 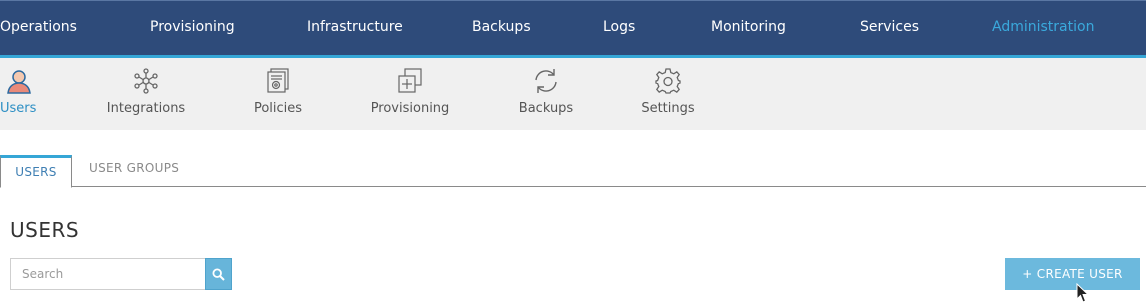 What do you see at coordinates (278, 94) in the screenshot?
I see `subnav-item-policies: Policies` at bounding box center [278, 94].